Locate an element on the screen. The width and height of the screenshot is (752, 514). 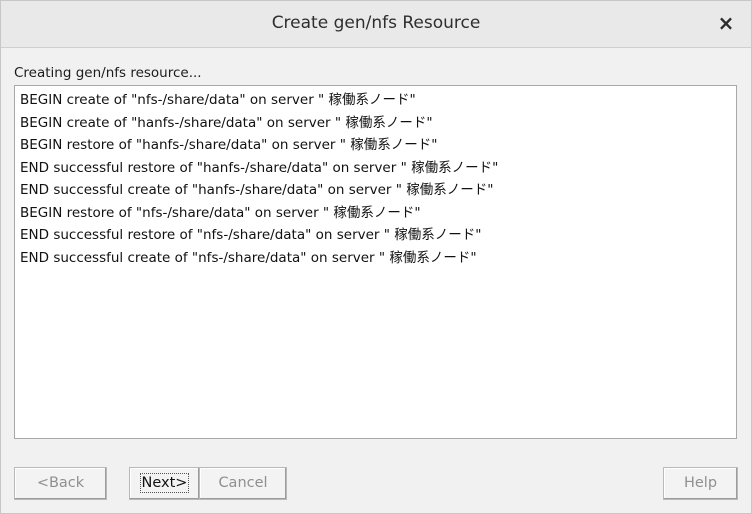
cancel-button: Cancel is located at coordinates (243, 483).